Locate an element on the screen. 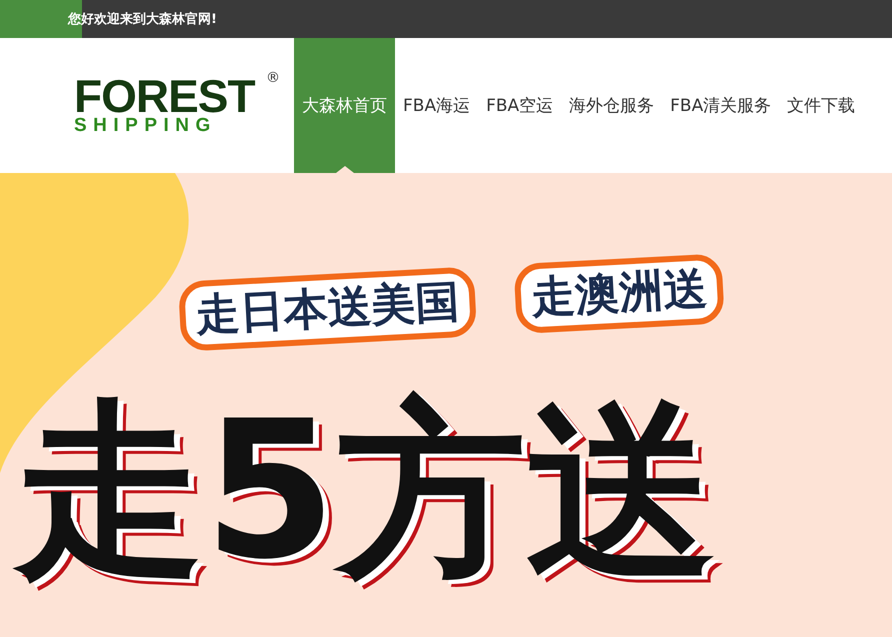  nav-item: 大森林首页 is located at coordinates (344, 105).